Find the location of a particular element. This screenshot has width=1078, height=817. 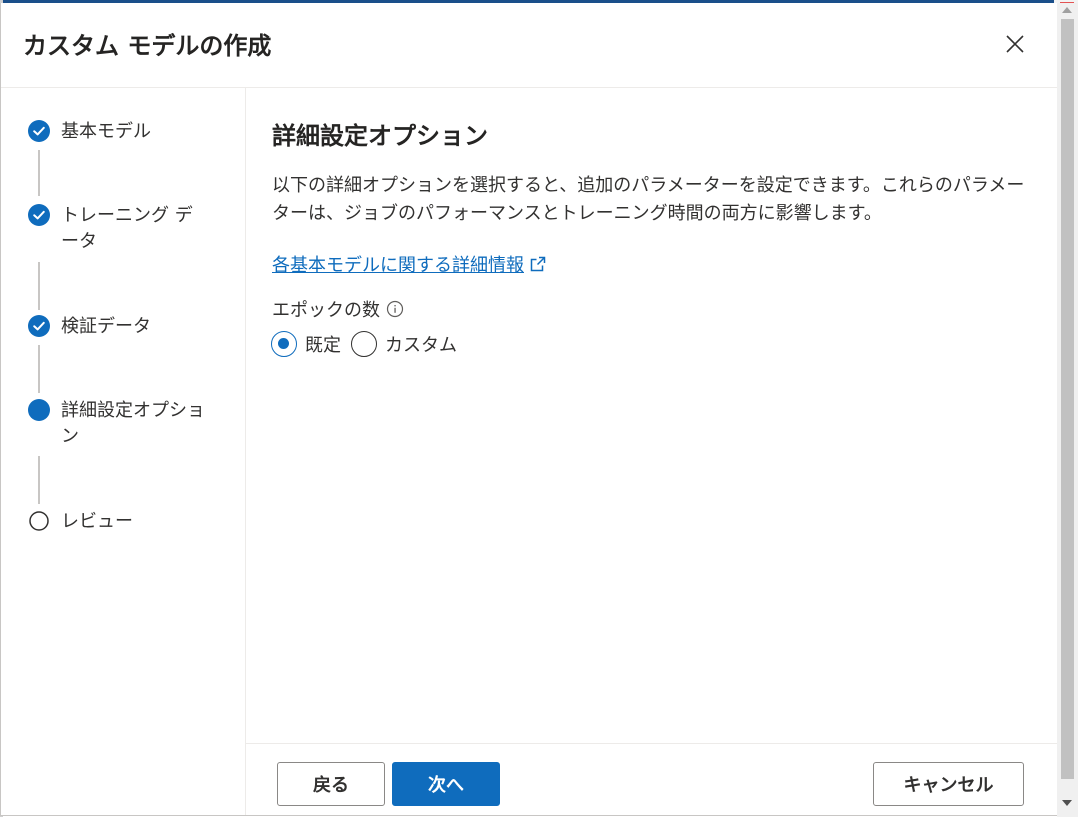

epochs-label: エポックの数 is located at coordinates (338, 309).